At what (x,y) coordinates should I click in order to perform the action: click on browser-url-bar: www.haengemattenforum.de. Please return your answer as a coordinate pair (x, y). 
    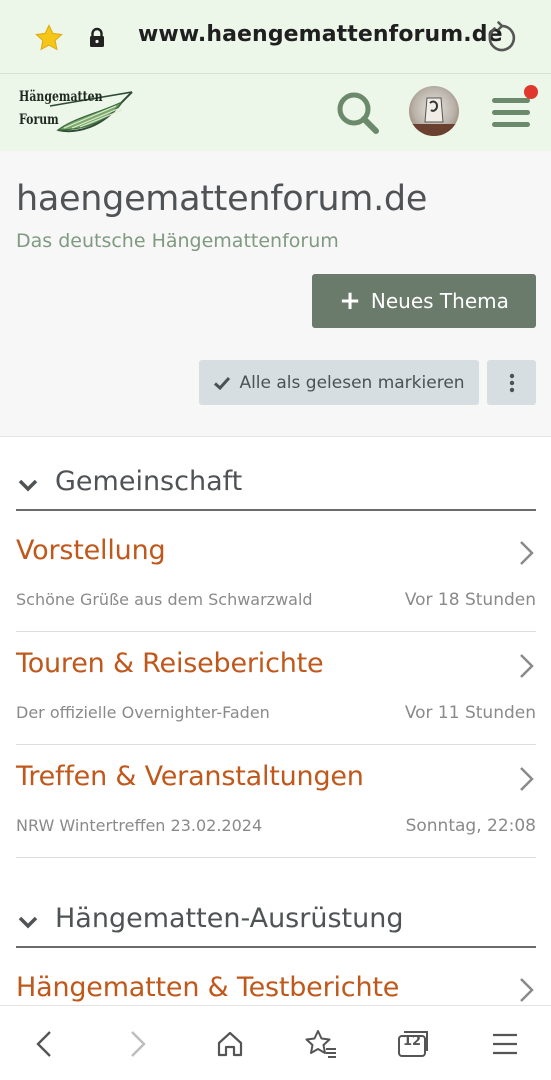
    Looking at the image, I should click on (275, 37).